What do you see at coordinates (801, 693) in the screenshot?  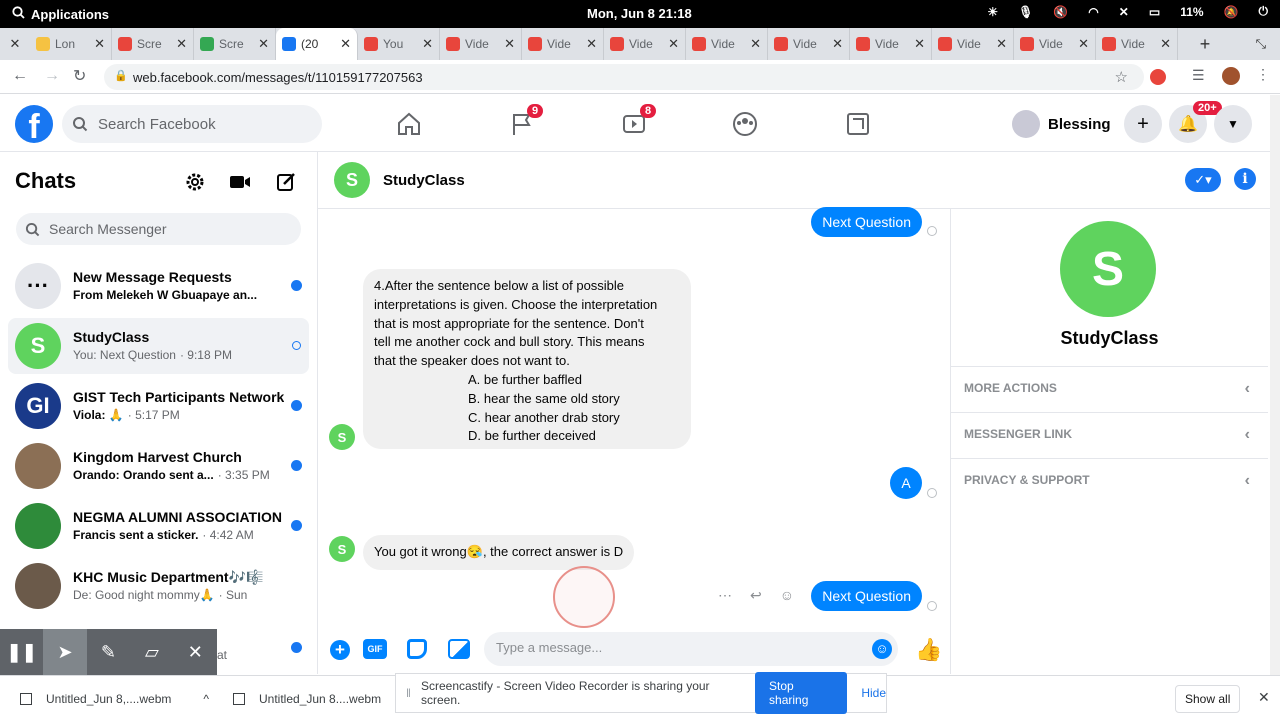 I see `stop-sharing-button: Stop sharing` at bounding box center [801, 693].